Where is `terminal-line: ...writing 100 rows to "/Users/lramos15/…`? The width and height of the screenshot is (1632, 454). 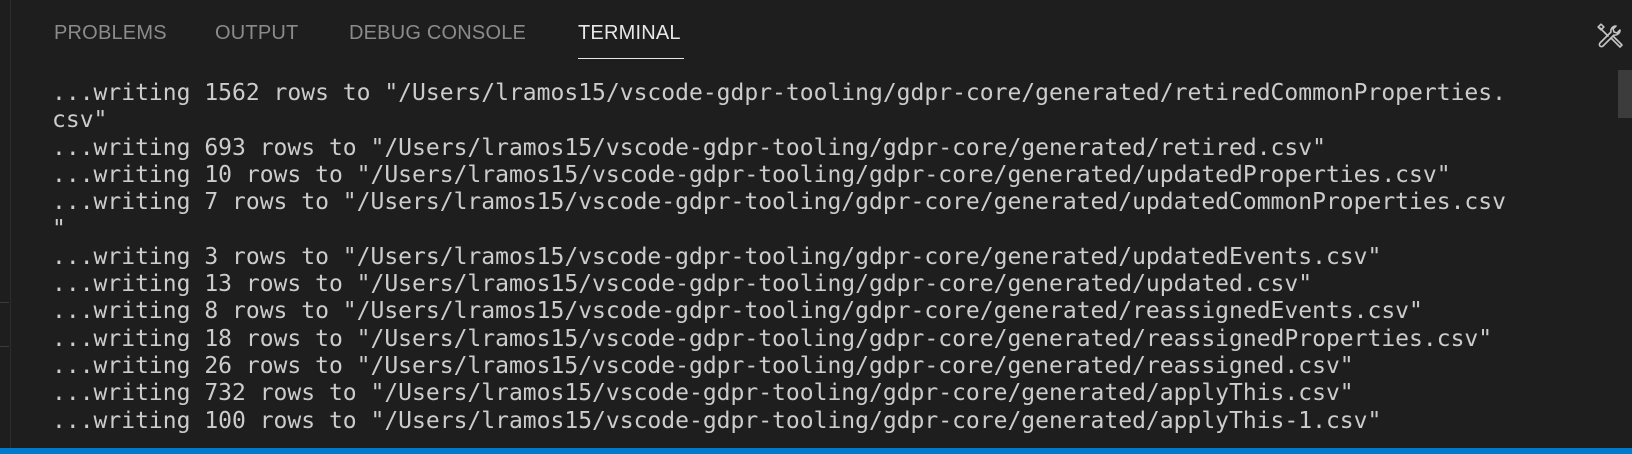
terminal-line: ...writing 100 rows to "/Users/lramos15/… is located at coordinates (717, 420).